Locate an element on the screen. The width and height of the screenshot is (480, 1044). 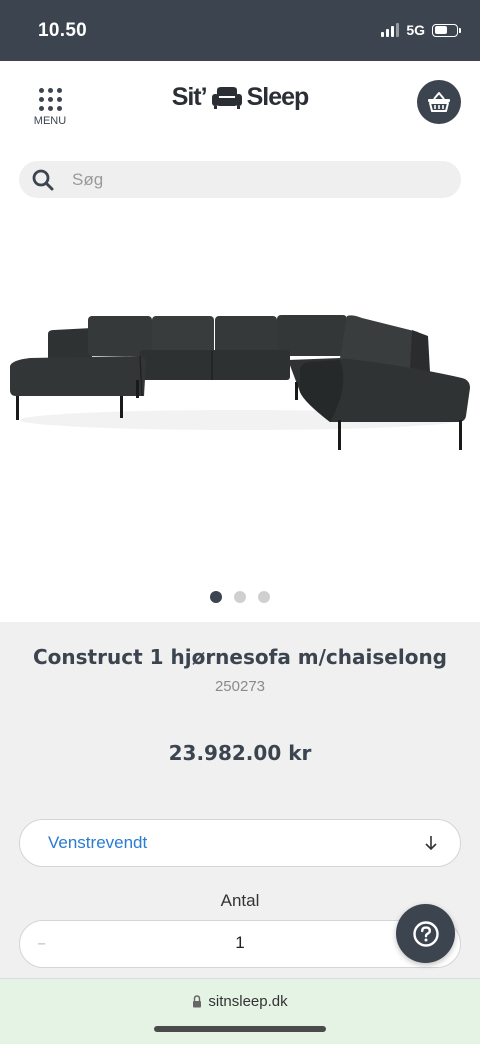
search-bar is located at coordinates (240, 179).